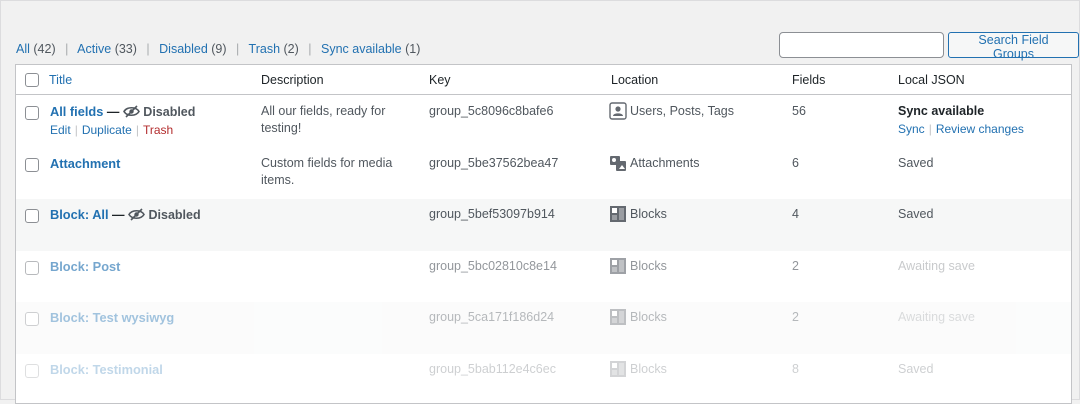 The width and height of the screenshot is (1080, 404). I want to click on review-changes-link: Review changes, so click(980, 129).